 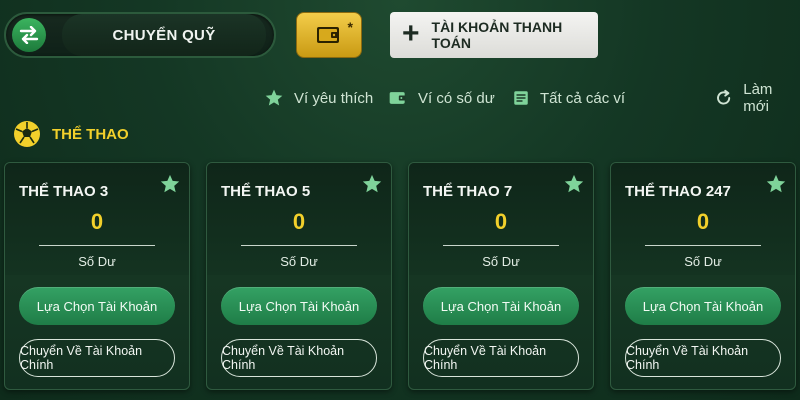 I want to click on wallet-name: THỂ THAO 7, so click(x=468, y=191).